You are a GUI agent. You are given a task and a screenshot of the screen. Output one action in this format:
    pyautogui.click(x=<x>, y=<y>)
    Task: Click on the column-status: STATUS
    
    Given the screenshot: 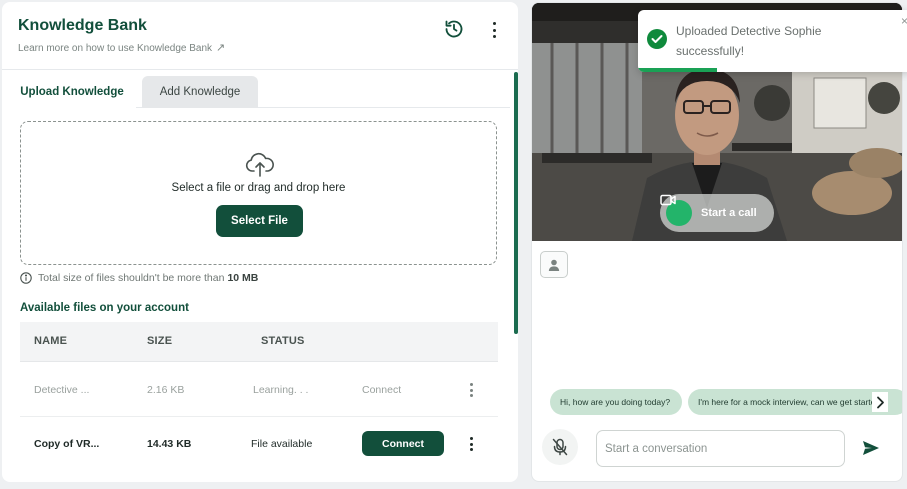 What is the action you would take?
    pyautogui.click(x=283, y=341)
    